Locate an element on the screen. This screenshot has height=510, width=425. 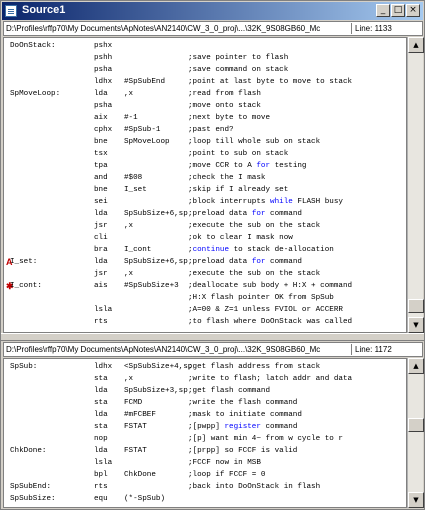
code-line: tsx ;point to sub on stack is located at coordinates (205, 154).